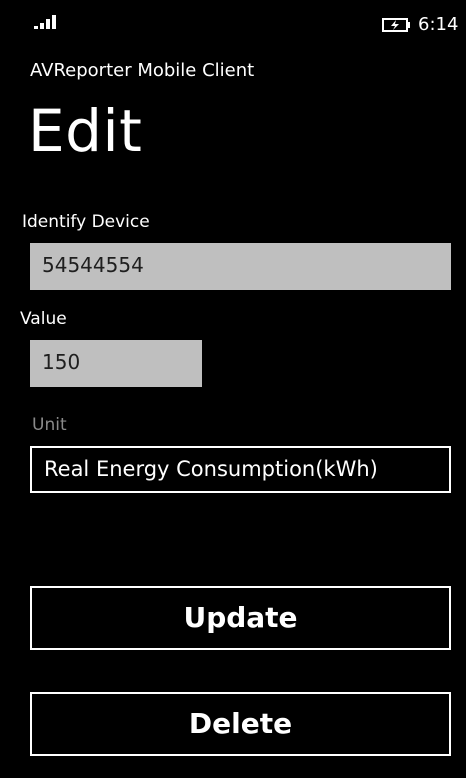  What do you see at coordinates (142, 70) in the screenshot?
I see `app-title: AVReporter Mobile Client` at bounding box center [142, 70].